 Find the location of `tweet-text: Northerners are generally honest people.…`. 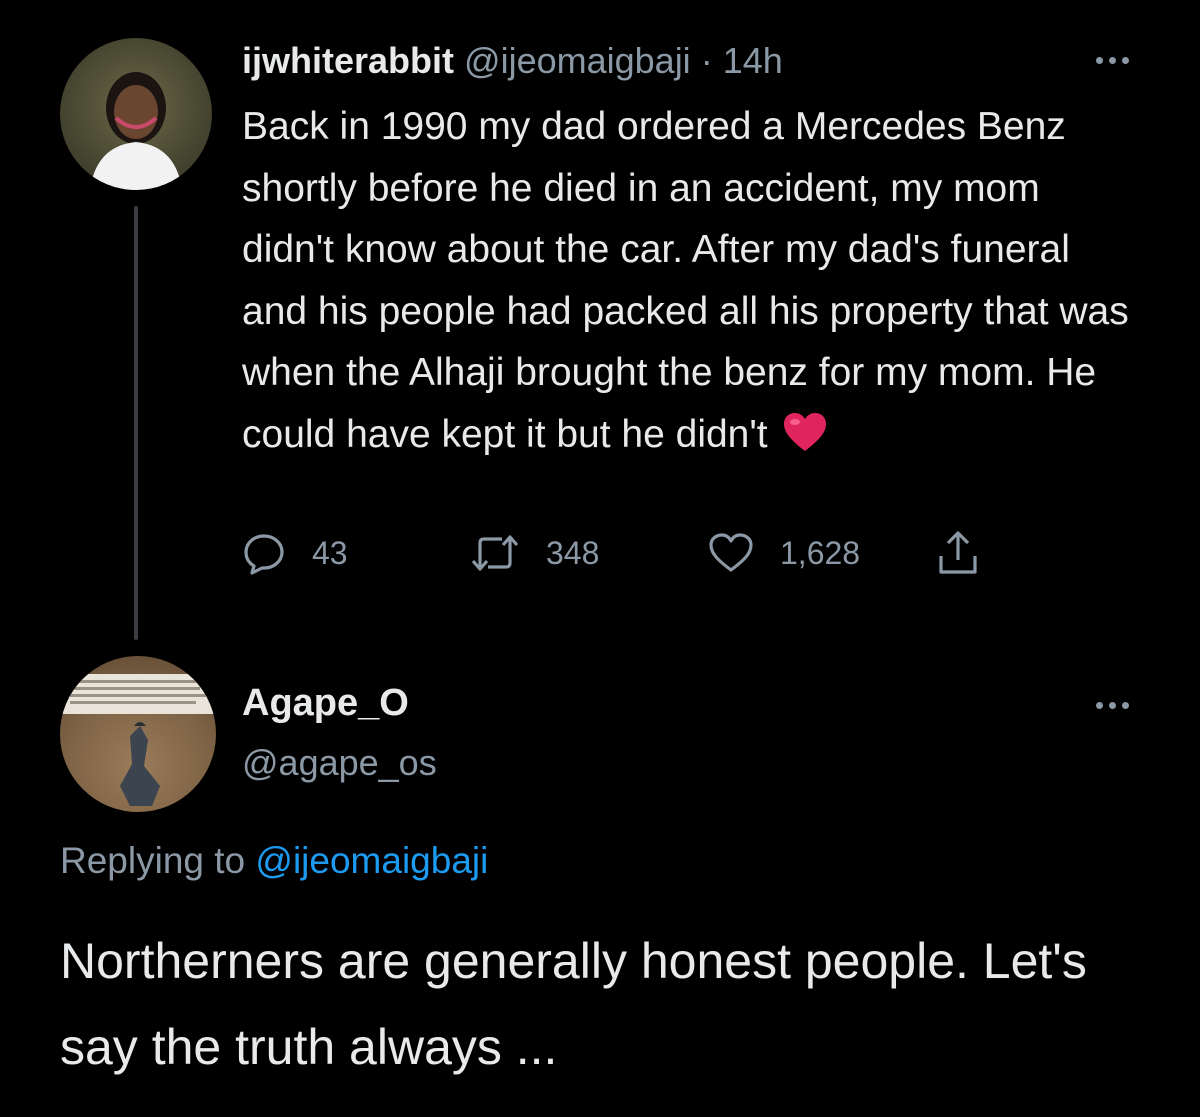

tweet-text: Northerners are generally honest people.… is located at coordinates (573, 1004).